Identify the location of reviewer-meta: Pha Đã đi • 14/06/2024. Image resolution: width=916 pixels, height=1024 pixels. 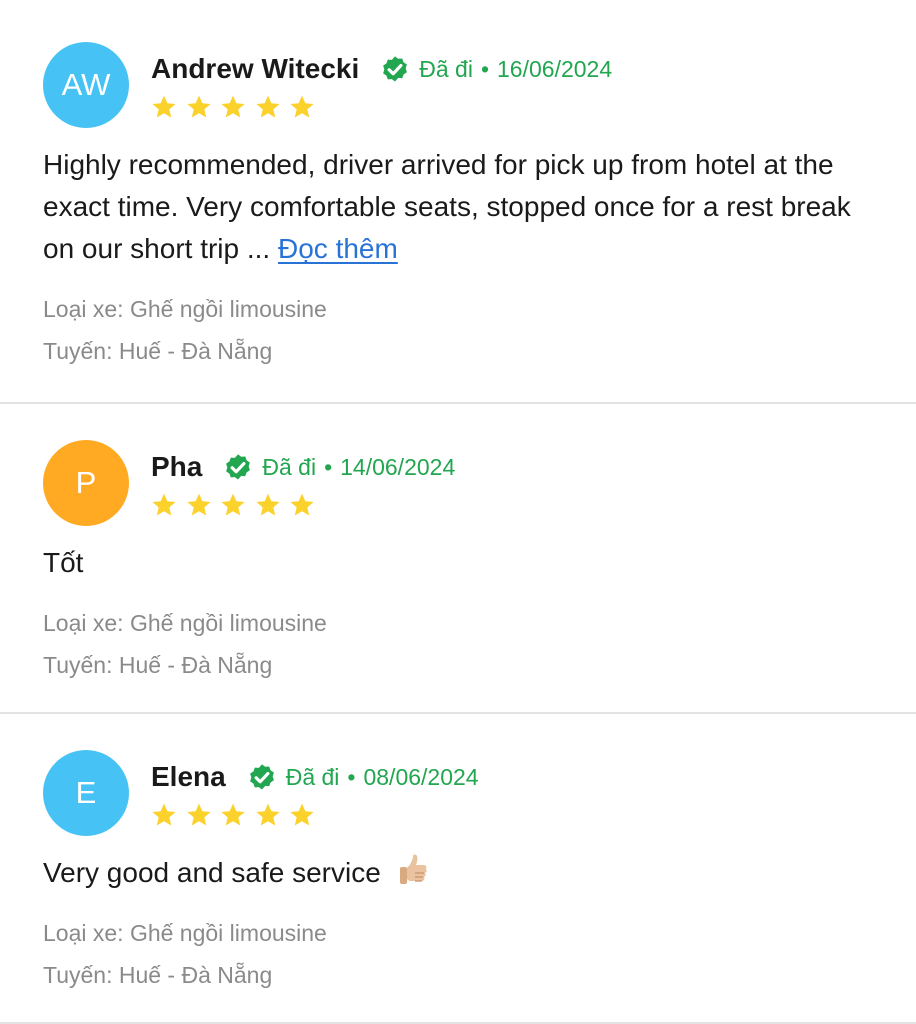
(303, 481).